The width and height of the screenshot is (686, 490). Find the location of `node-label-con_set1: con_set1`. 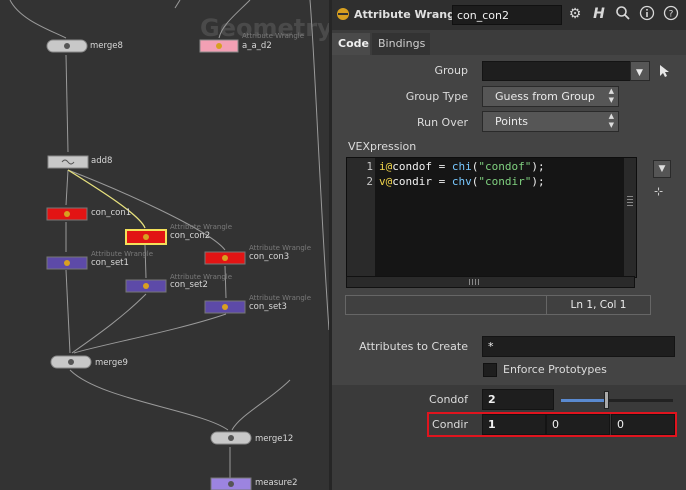

node-label-con_set1: con_set1 is located at coordinates (110, 263).